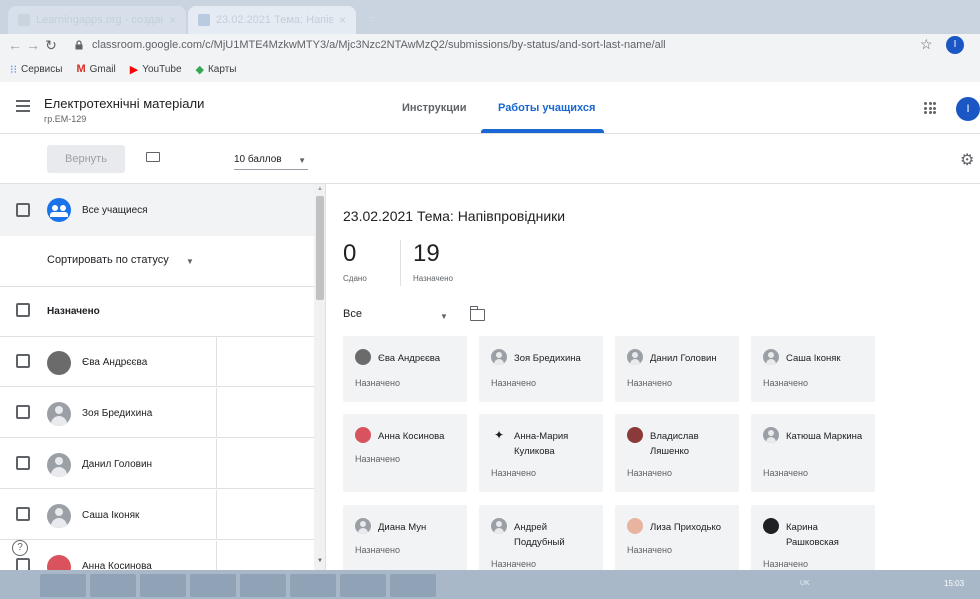  I want to click on forward-icon: →, so click(33, 45).